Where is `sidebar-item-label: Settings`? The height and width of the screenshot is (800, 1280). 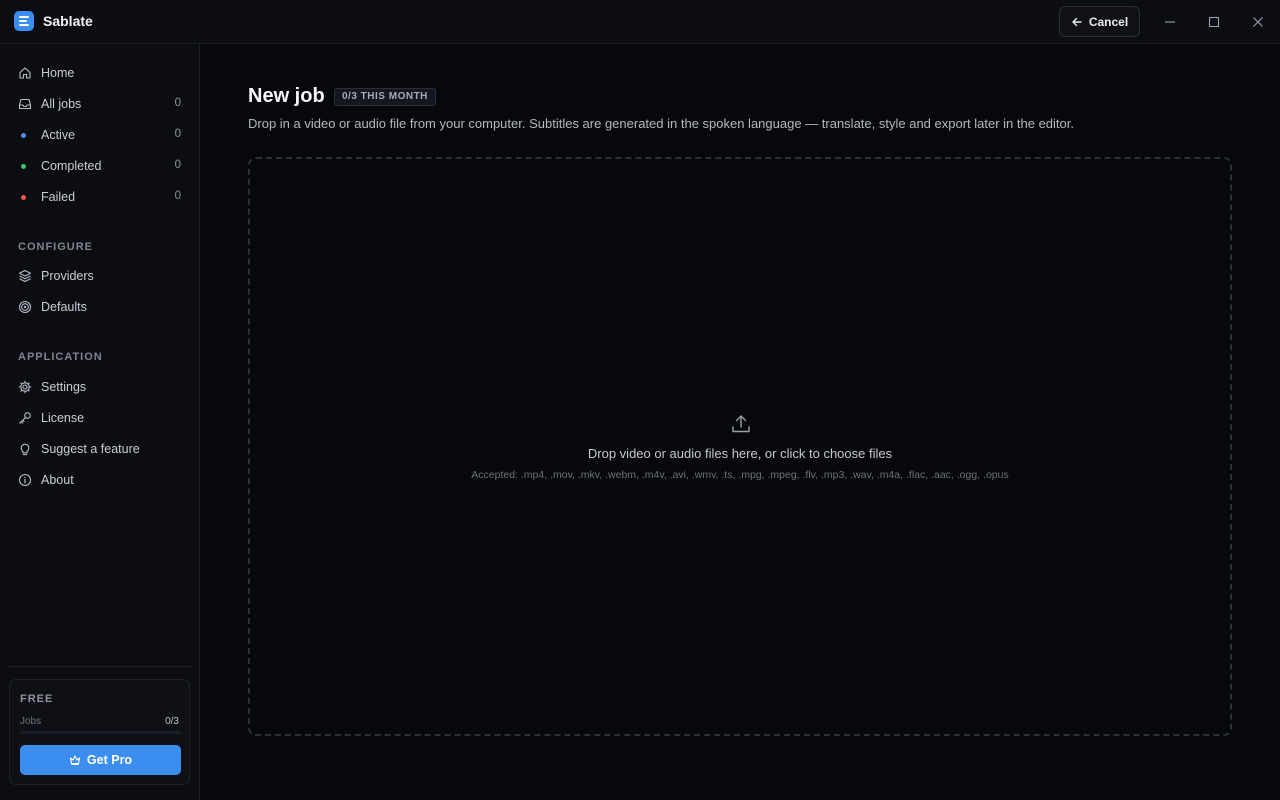 sidebar-item-label: Settings is located at coordinates (64, 387).